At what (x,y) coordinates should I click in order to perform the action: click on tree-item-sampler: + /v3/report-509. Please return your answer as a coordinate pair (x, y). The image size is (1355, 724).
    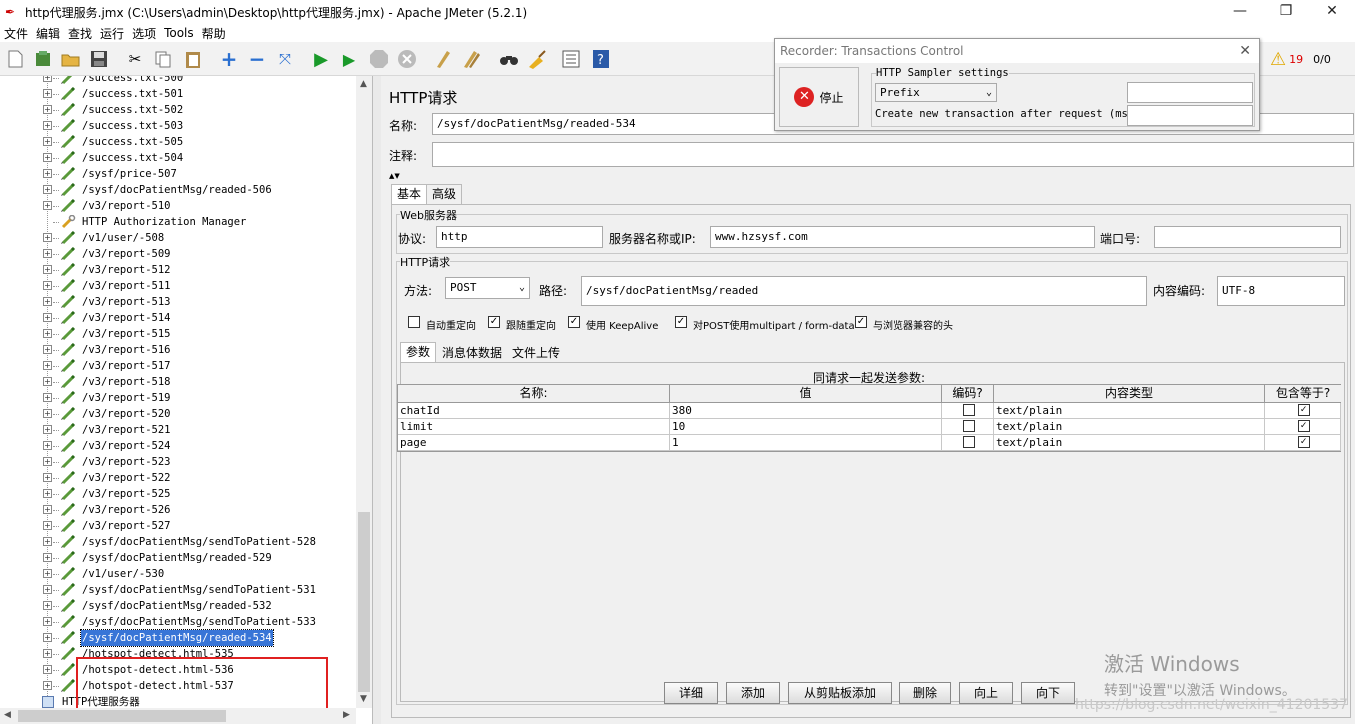
    Looking at the image, I should click on (177, 254).